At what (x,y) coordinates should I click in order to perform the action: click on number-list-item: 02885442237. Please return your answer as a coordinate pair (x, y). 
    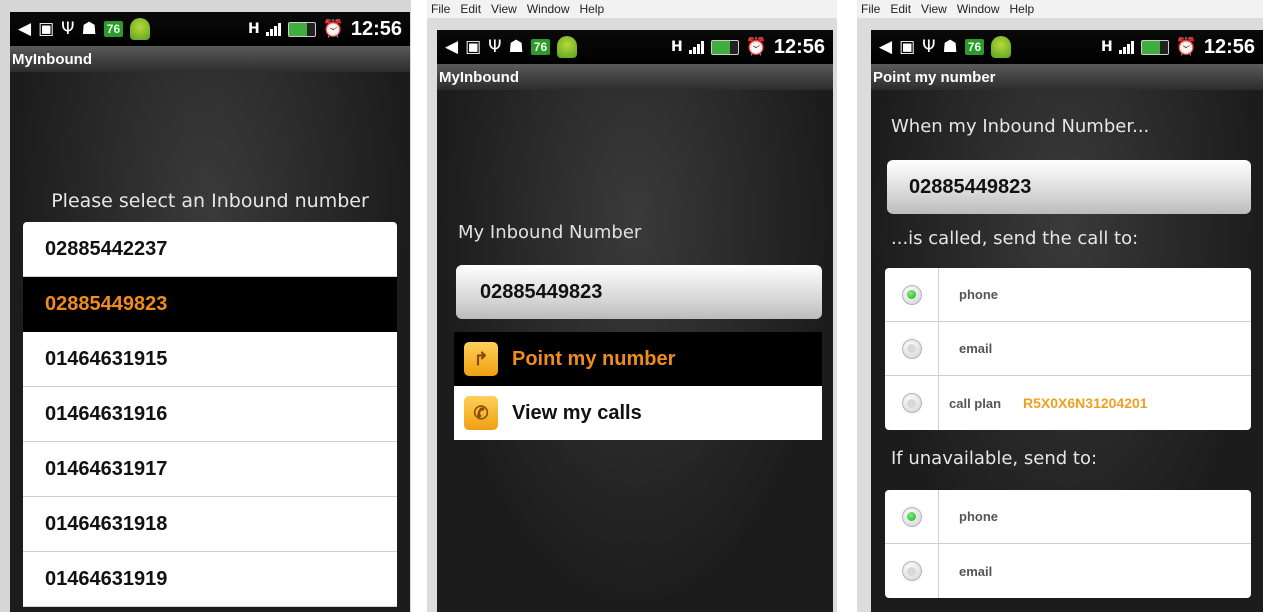
    Looking at the image, I should click on (210, 249).